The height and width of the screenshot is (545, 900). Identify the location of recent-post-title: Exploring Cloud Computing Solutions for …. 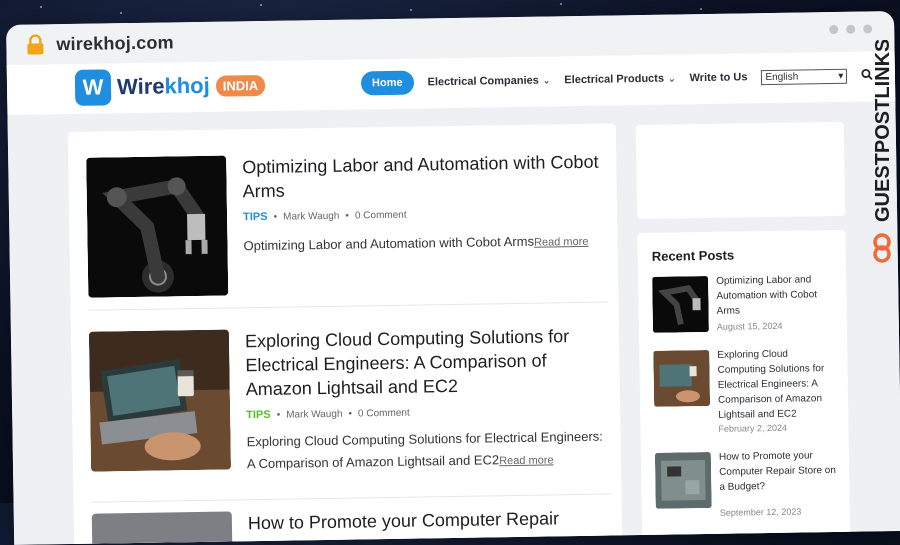
(777, 384).